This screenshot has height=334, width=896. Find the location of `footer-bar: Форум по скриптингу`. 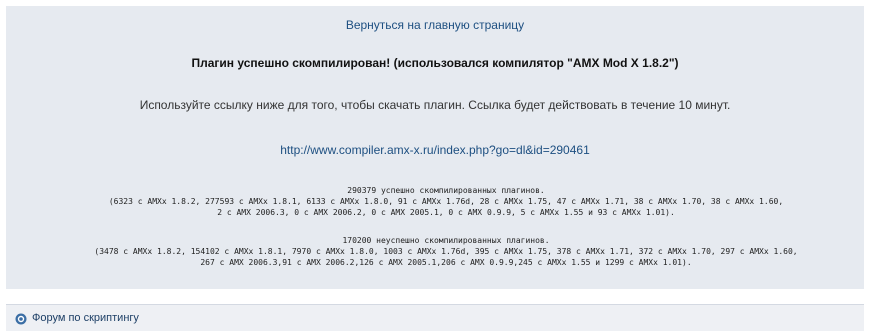

footer-bar: Форум по скриптингу is located at coordinates (435, 317).